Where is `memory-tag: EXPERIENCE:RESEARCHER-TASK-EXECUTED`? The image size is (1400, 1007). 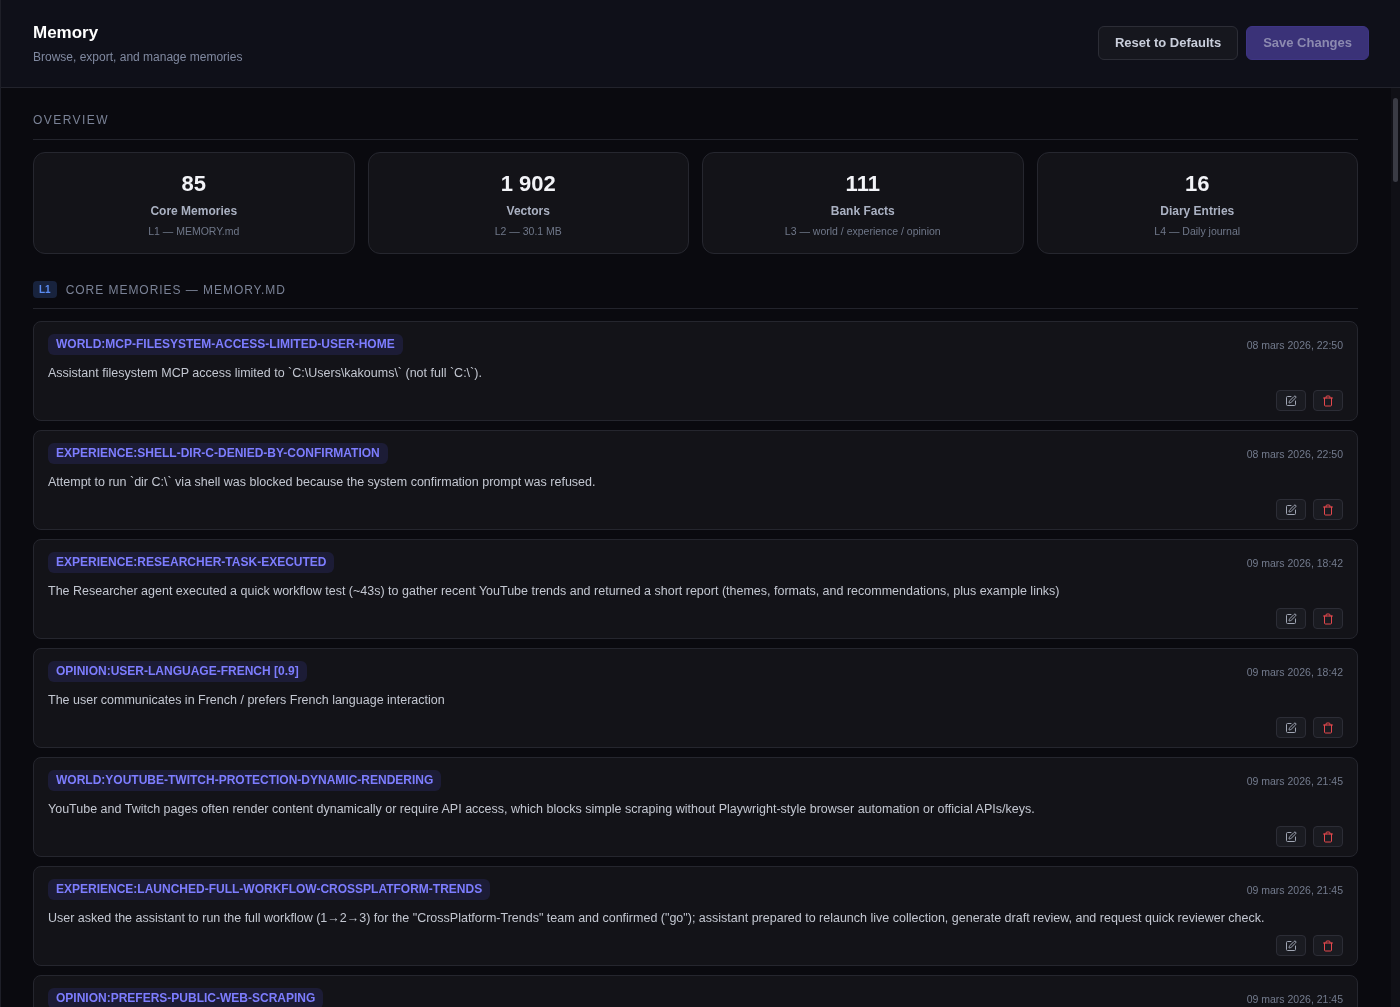 memory-tag: EXPERIENCE:RESEARCHER-TASK-EXECUTED is located at coordinates (191, 562).